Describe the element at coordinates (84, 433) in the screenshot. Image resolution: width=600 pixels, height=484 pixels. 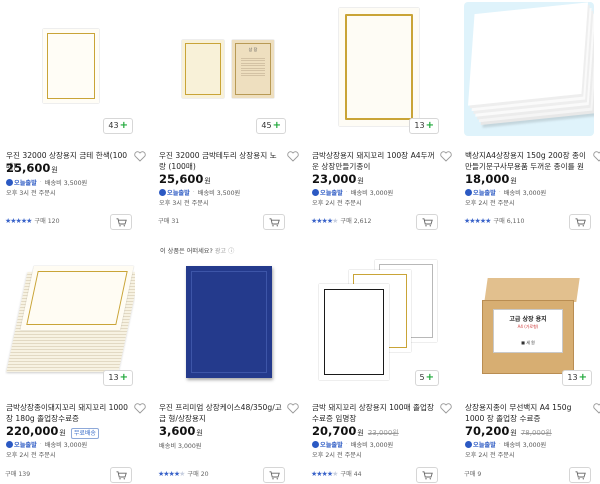
I see `free-shipping-tag: 무료배송` at that location.